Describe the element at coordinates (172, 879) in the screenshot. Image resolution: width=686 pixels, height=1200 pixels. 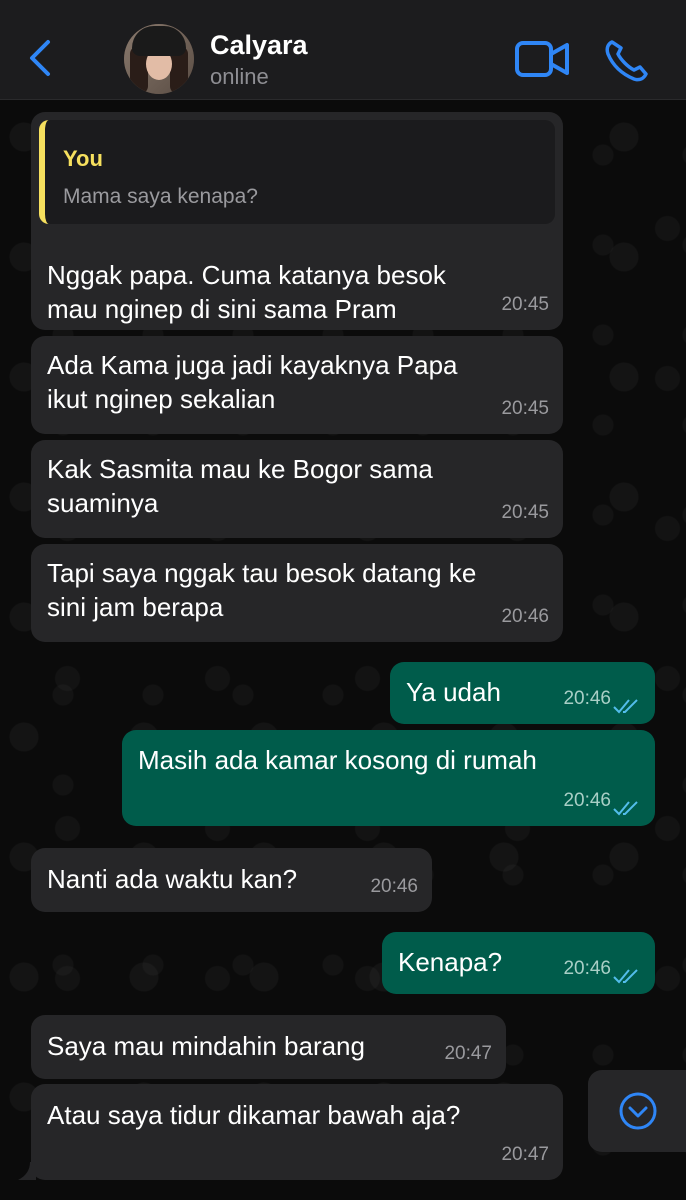
I see `message-text: Nanti ada waktu kan?` at that location.